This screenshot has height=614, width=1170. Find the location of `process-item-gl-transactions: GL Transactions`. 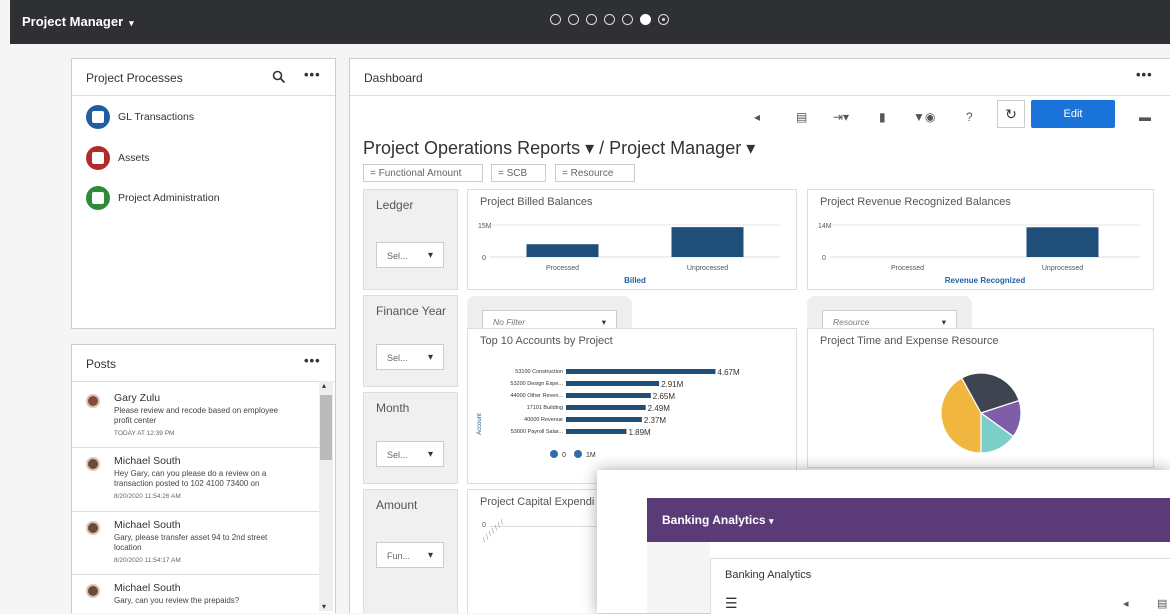

process-item-gl-transactions: GL Transactions is located at coordinates (140, 117).